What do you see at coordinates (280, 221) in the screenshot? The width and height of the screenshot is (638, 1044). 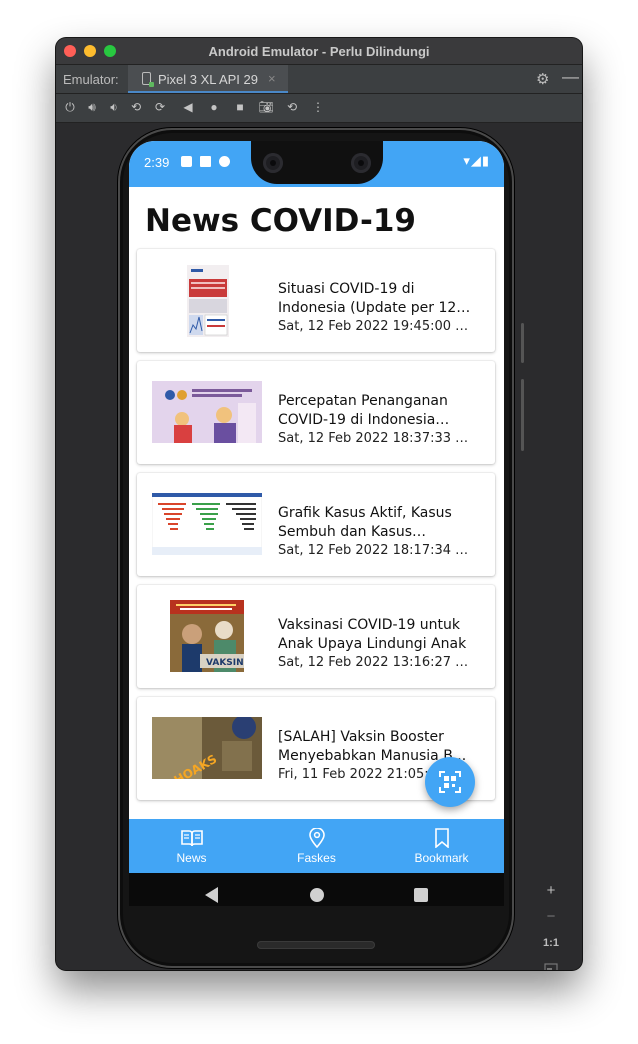 I see `page-title: News COVID-19` at bounding box center [280, 221].